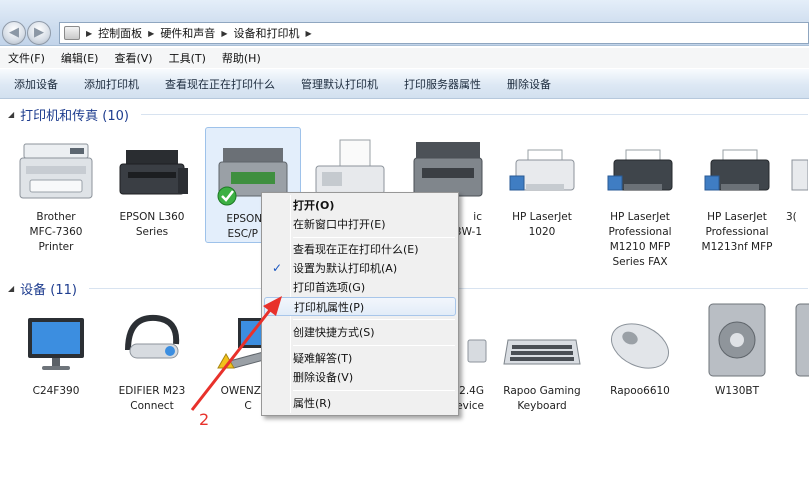 This screenshot has height=495, width=809. What do you see at coordinates (360, 205) in the screenshot?
I see `menu-item-open: 打开(O)` at bounding box center [360, 205].